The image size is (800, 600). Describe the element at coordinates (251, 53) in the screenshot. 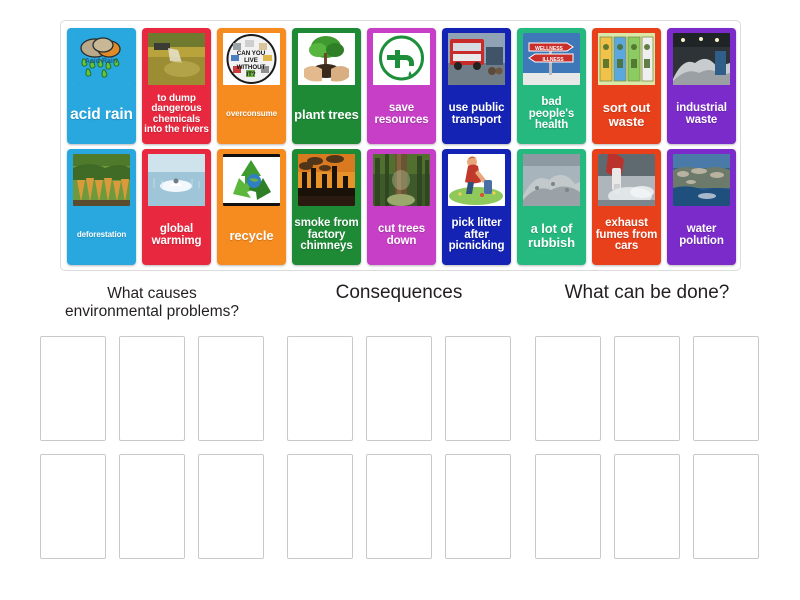

I see `svg-text: CAN YOU` at that location.